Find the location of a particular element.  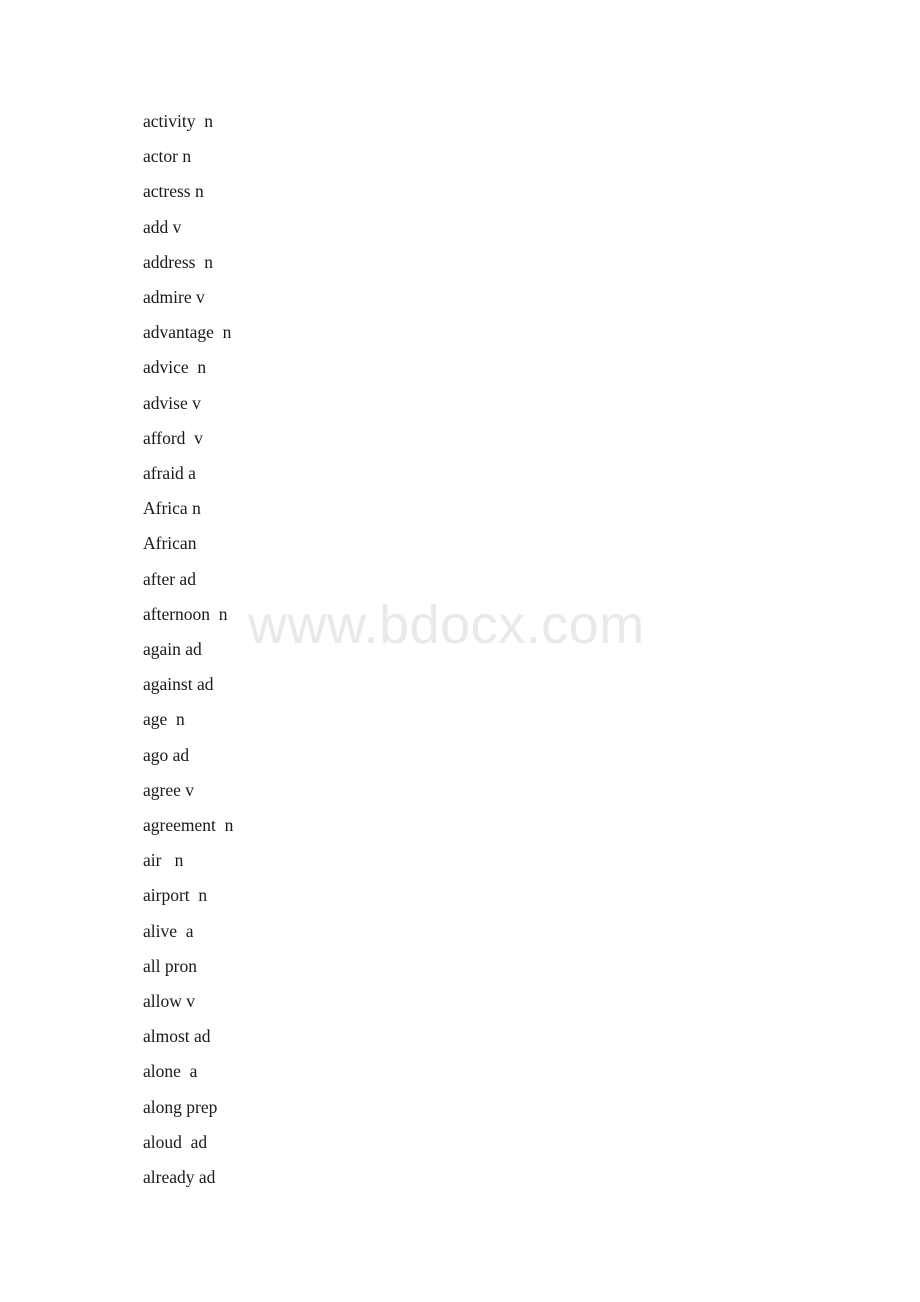

word-entry: after ad is located at coordinates (169, 578).